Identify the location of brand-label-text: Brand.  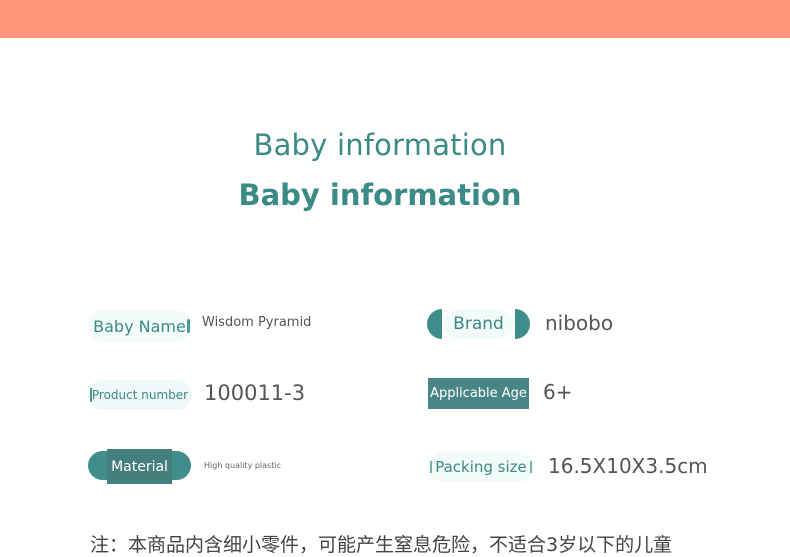
(478, 324).